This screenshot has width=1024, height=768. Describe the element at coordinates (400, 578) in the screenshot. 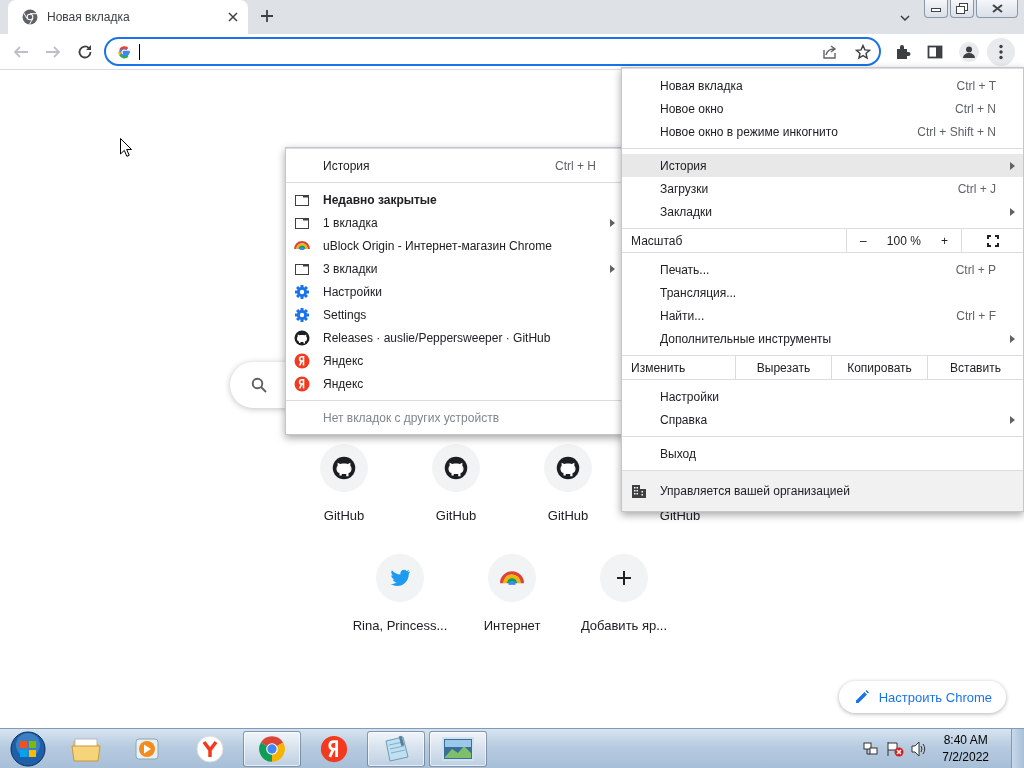

I see `bird-icon` at that location.